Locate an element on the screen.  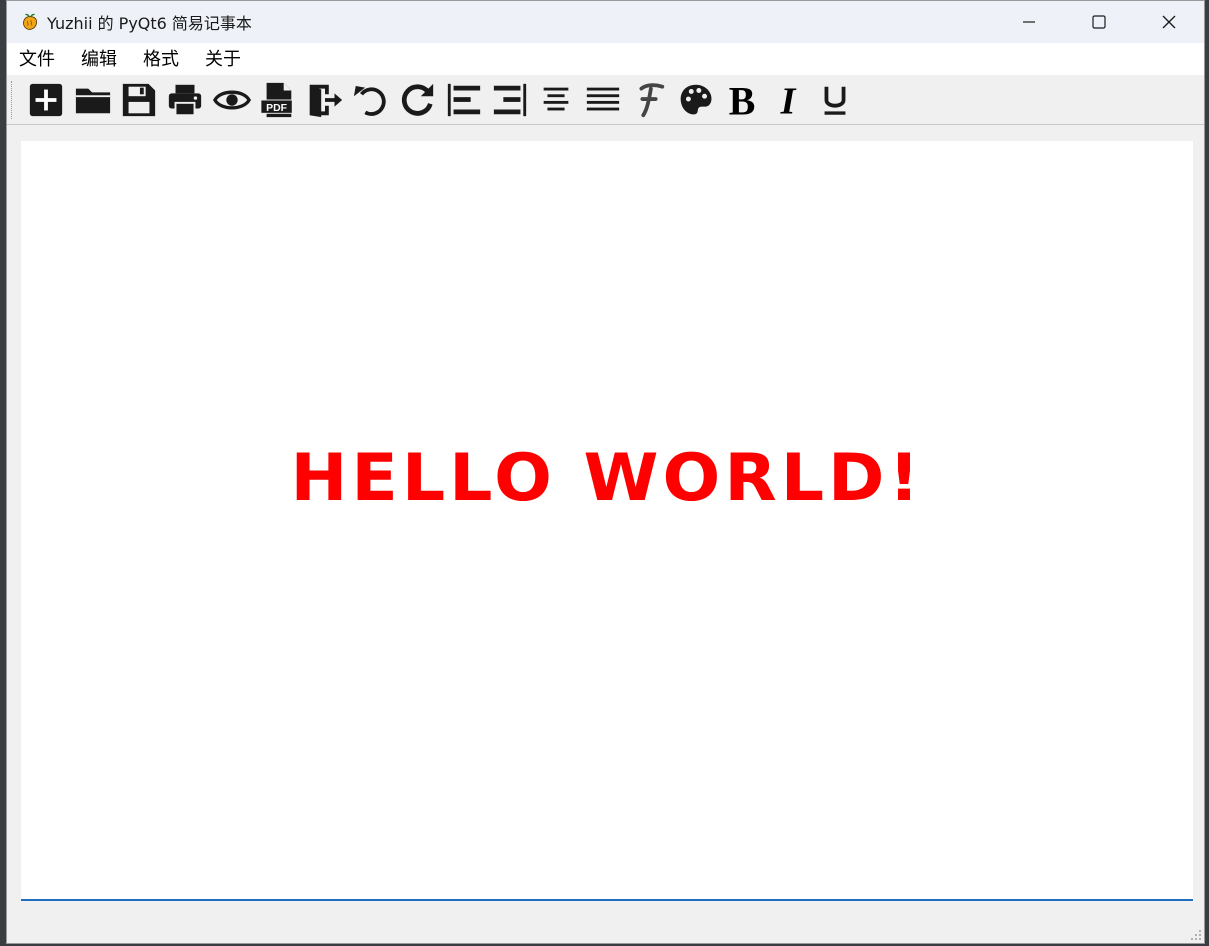
bold-button: B is located at coordinates (742, 100).